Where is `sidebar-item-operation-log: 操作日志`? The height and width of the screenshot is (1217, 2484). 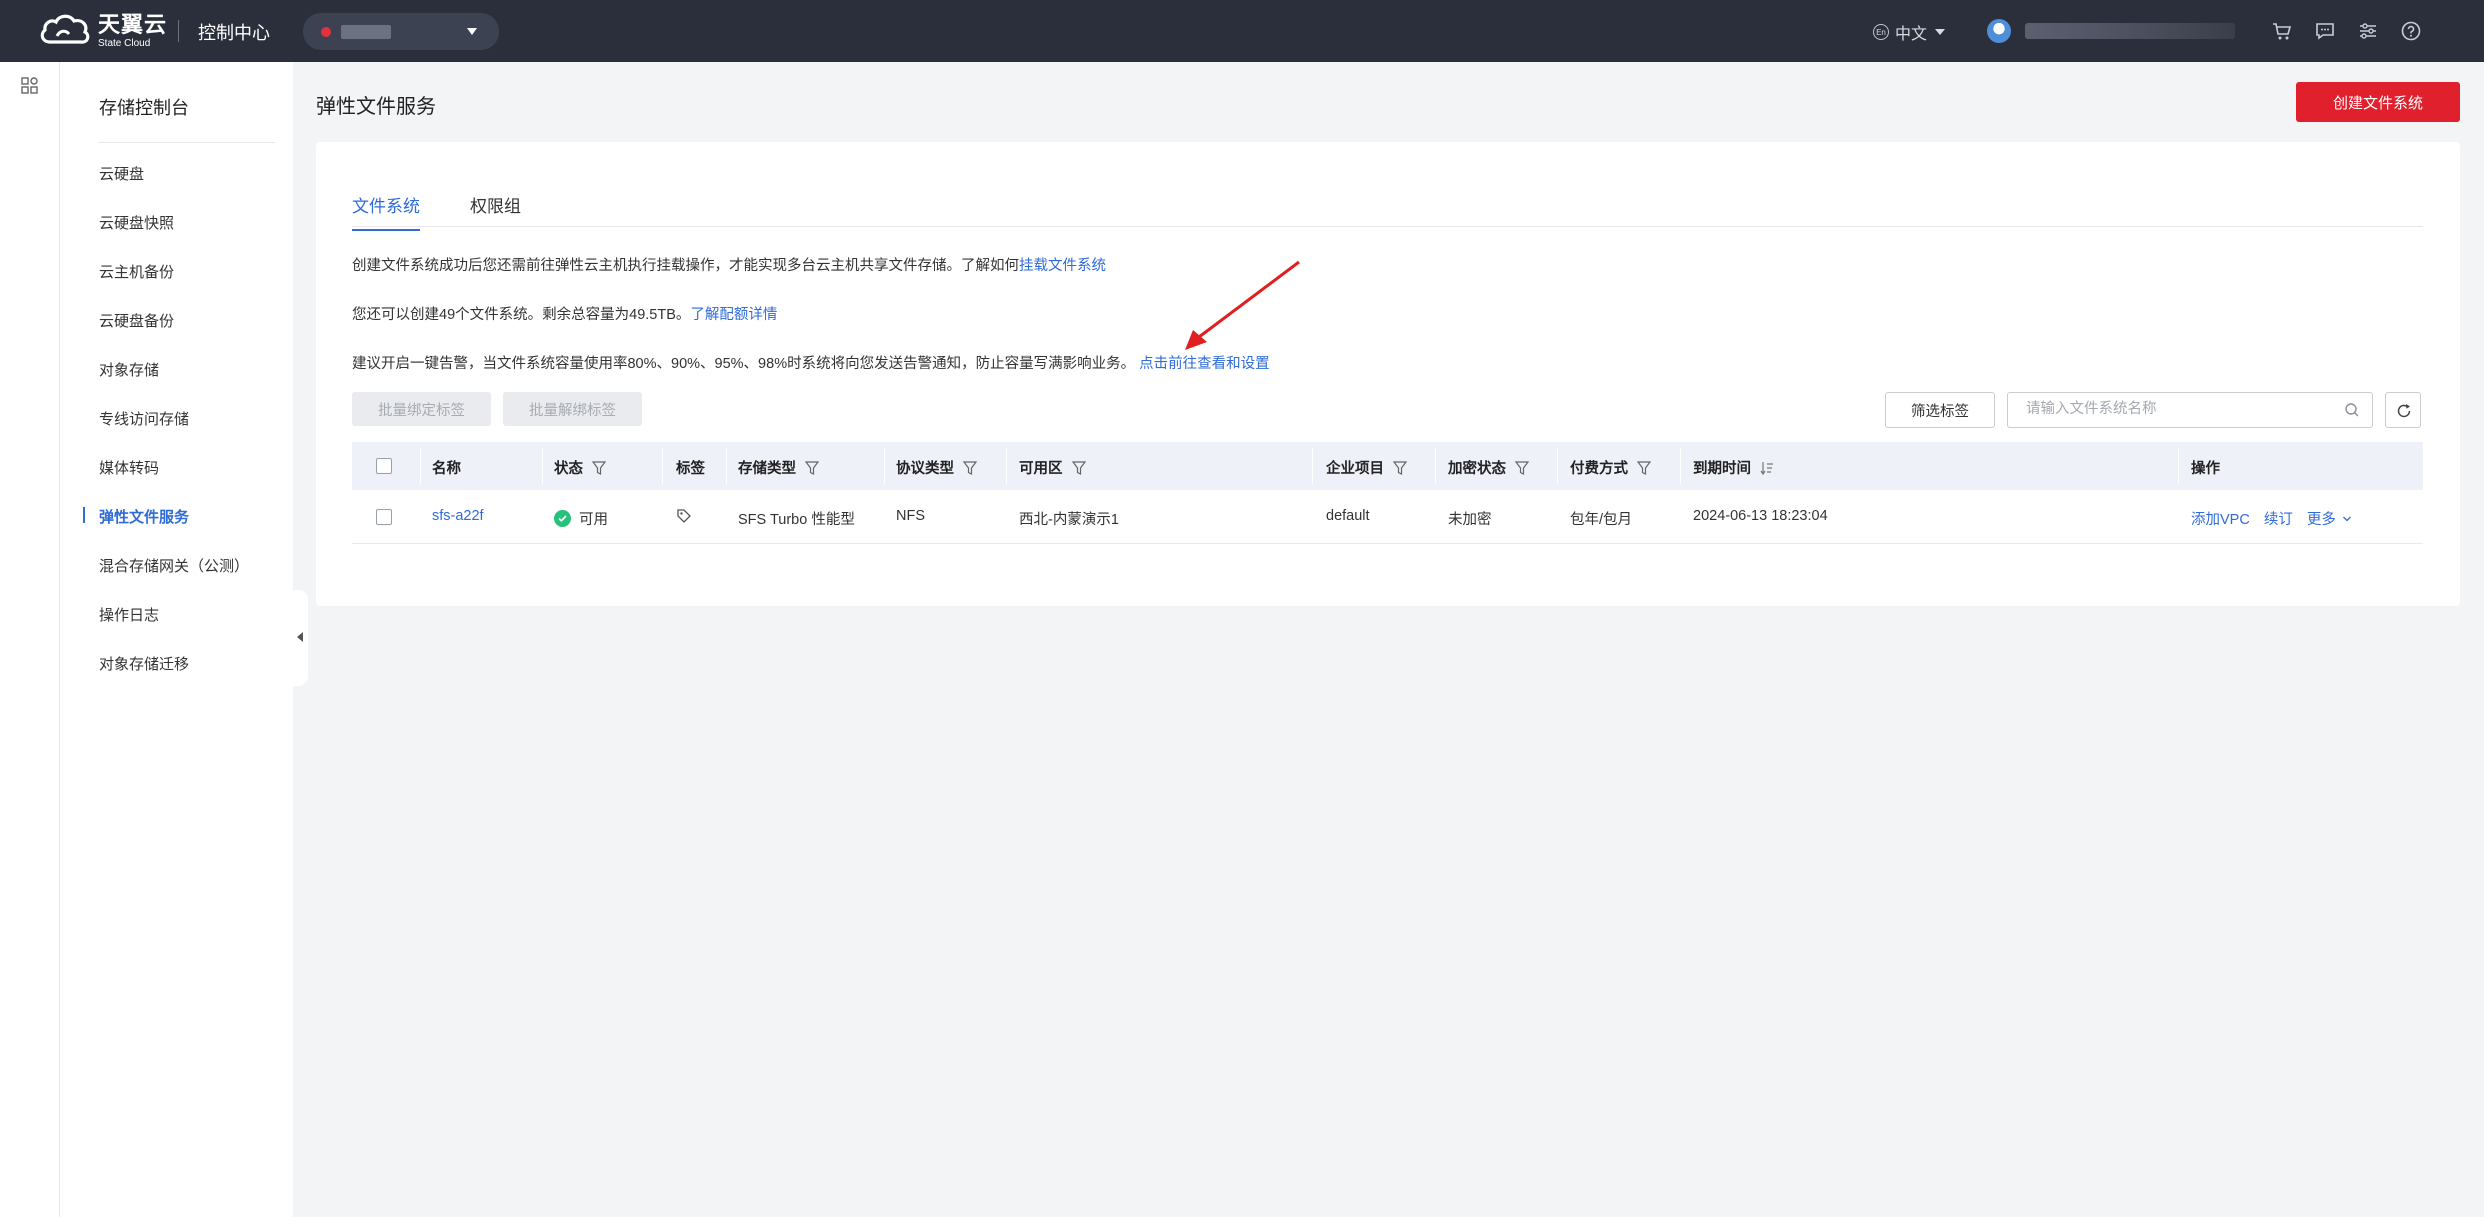
sidebar-item-operation-log: 操作日志 is located at coordinates (129, 614).